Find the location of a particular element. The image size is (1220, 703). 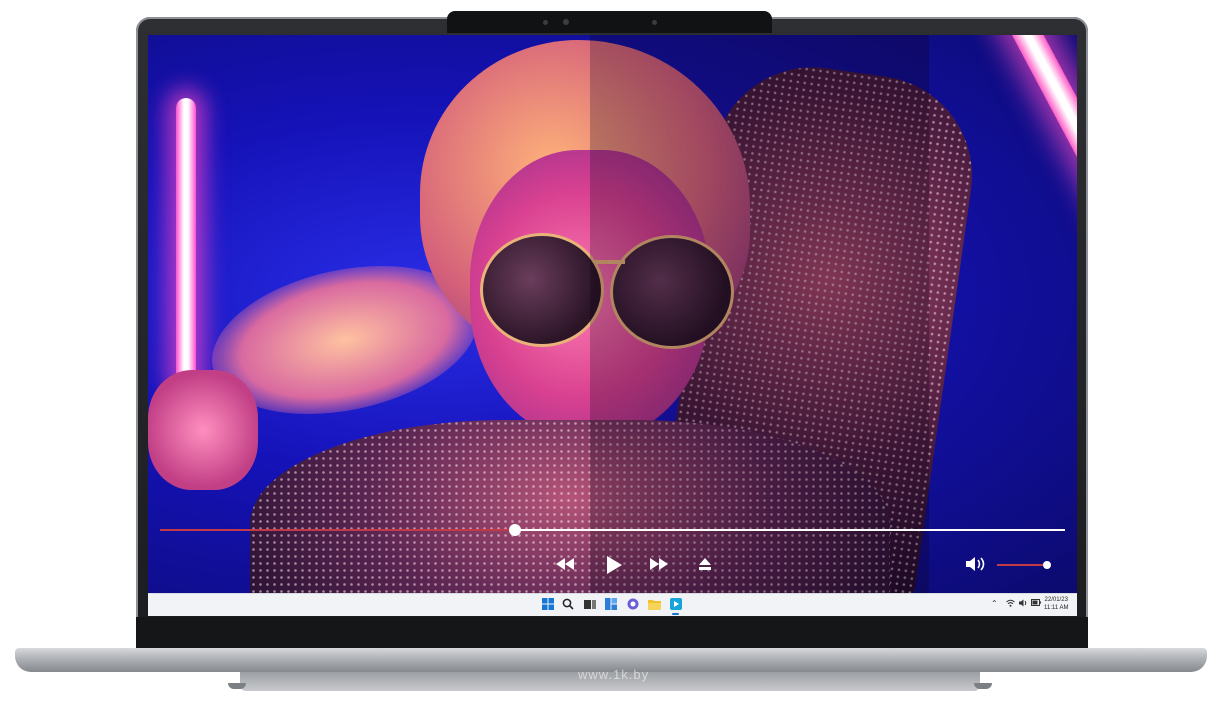

neon-light-left is located at coordinates (186, 243).